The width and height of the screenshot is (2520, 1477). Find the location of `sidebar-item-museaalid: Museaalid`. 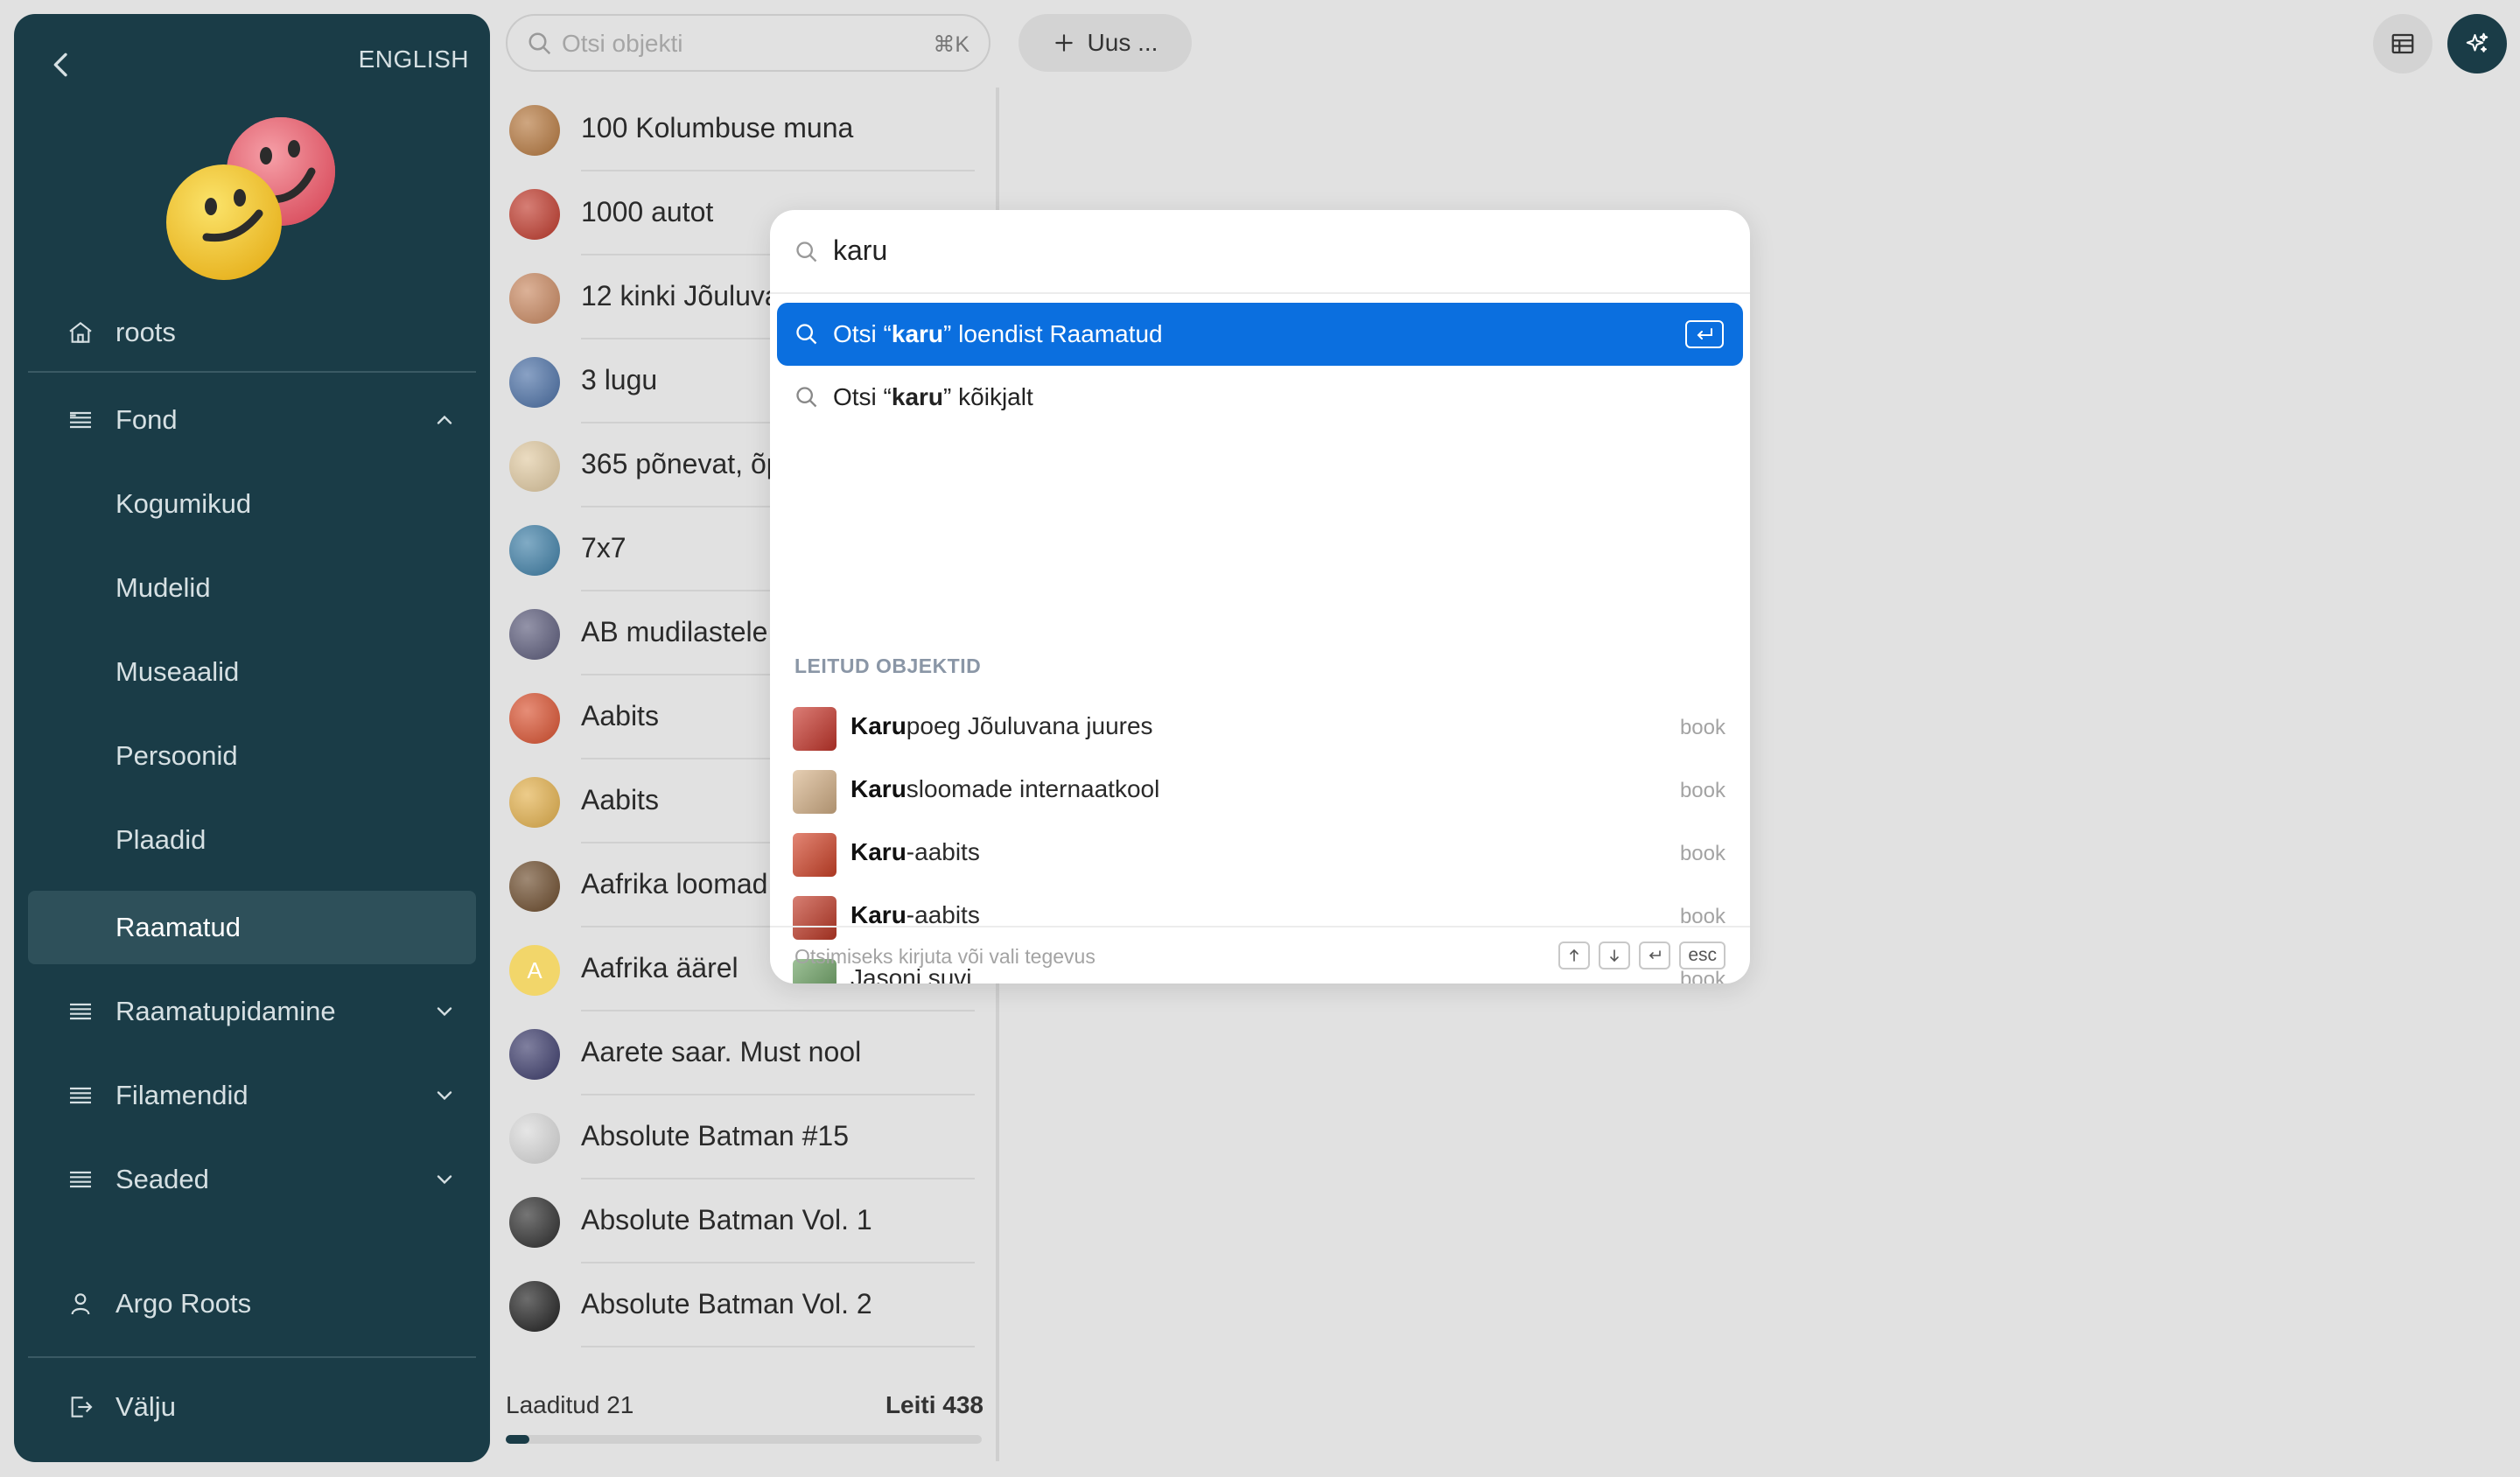

sidebar-item-museaalid: Museaalid is located at coordinates (252, 672).